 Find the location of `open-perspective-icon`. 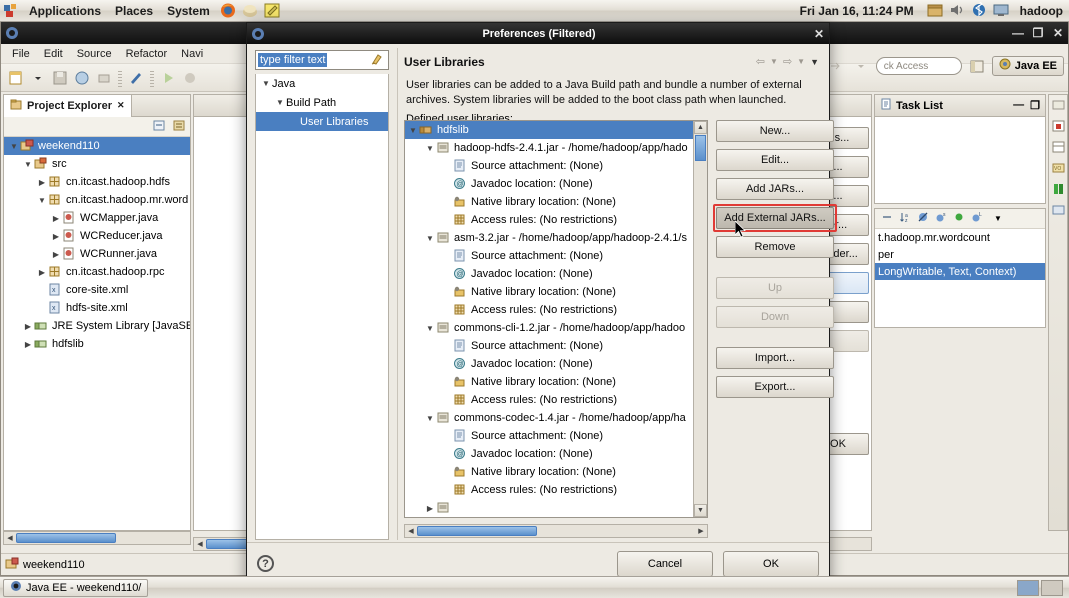

open-perspective-icon is located at coordinates (977, 66).